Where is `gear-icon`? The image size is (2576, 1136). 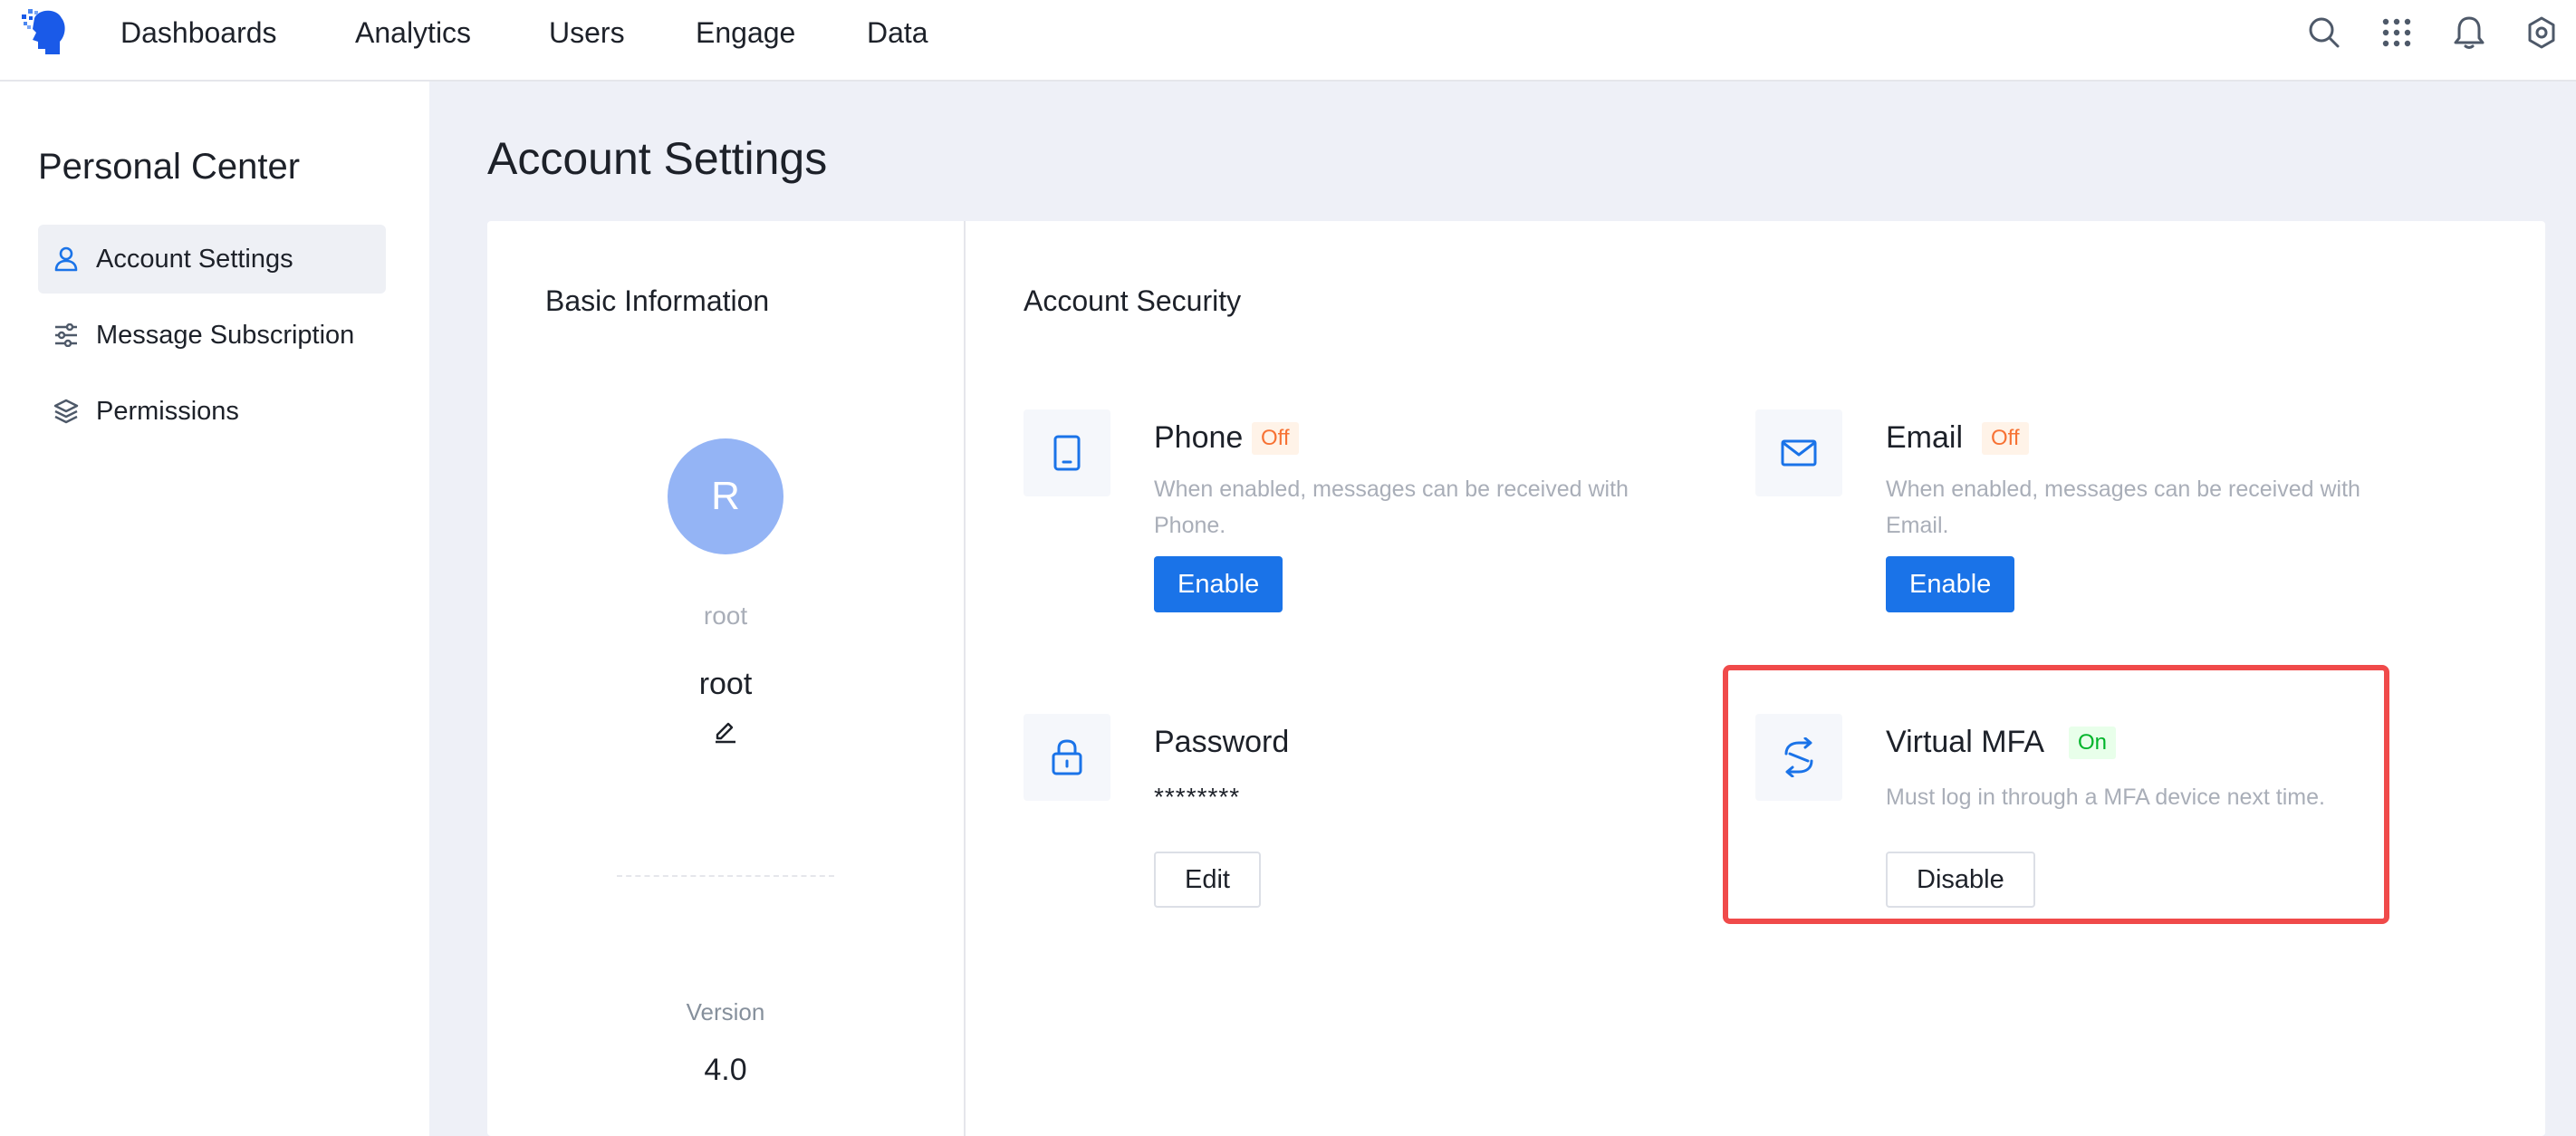
gear-icon is located at coordinates (2542, 33).